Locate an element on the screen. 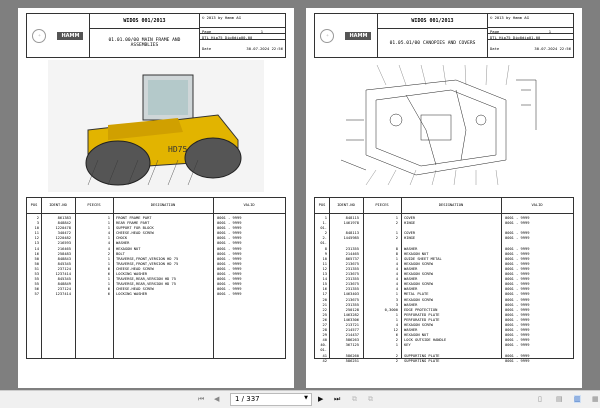 This screenshot has width=600, height=408. bottom-toolbar: ⏮ ◀ 1 / 337 ▼ ▶ ⏭ ⧉ ⧉ ▯ ▤ ▥ ▦ is located at coordinates (300, 399).